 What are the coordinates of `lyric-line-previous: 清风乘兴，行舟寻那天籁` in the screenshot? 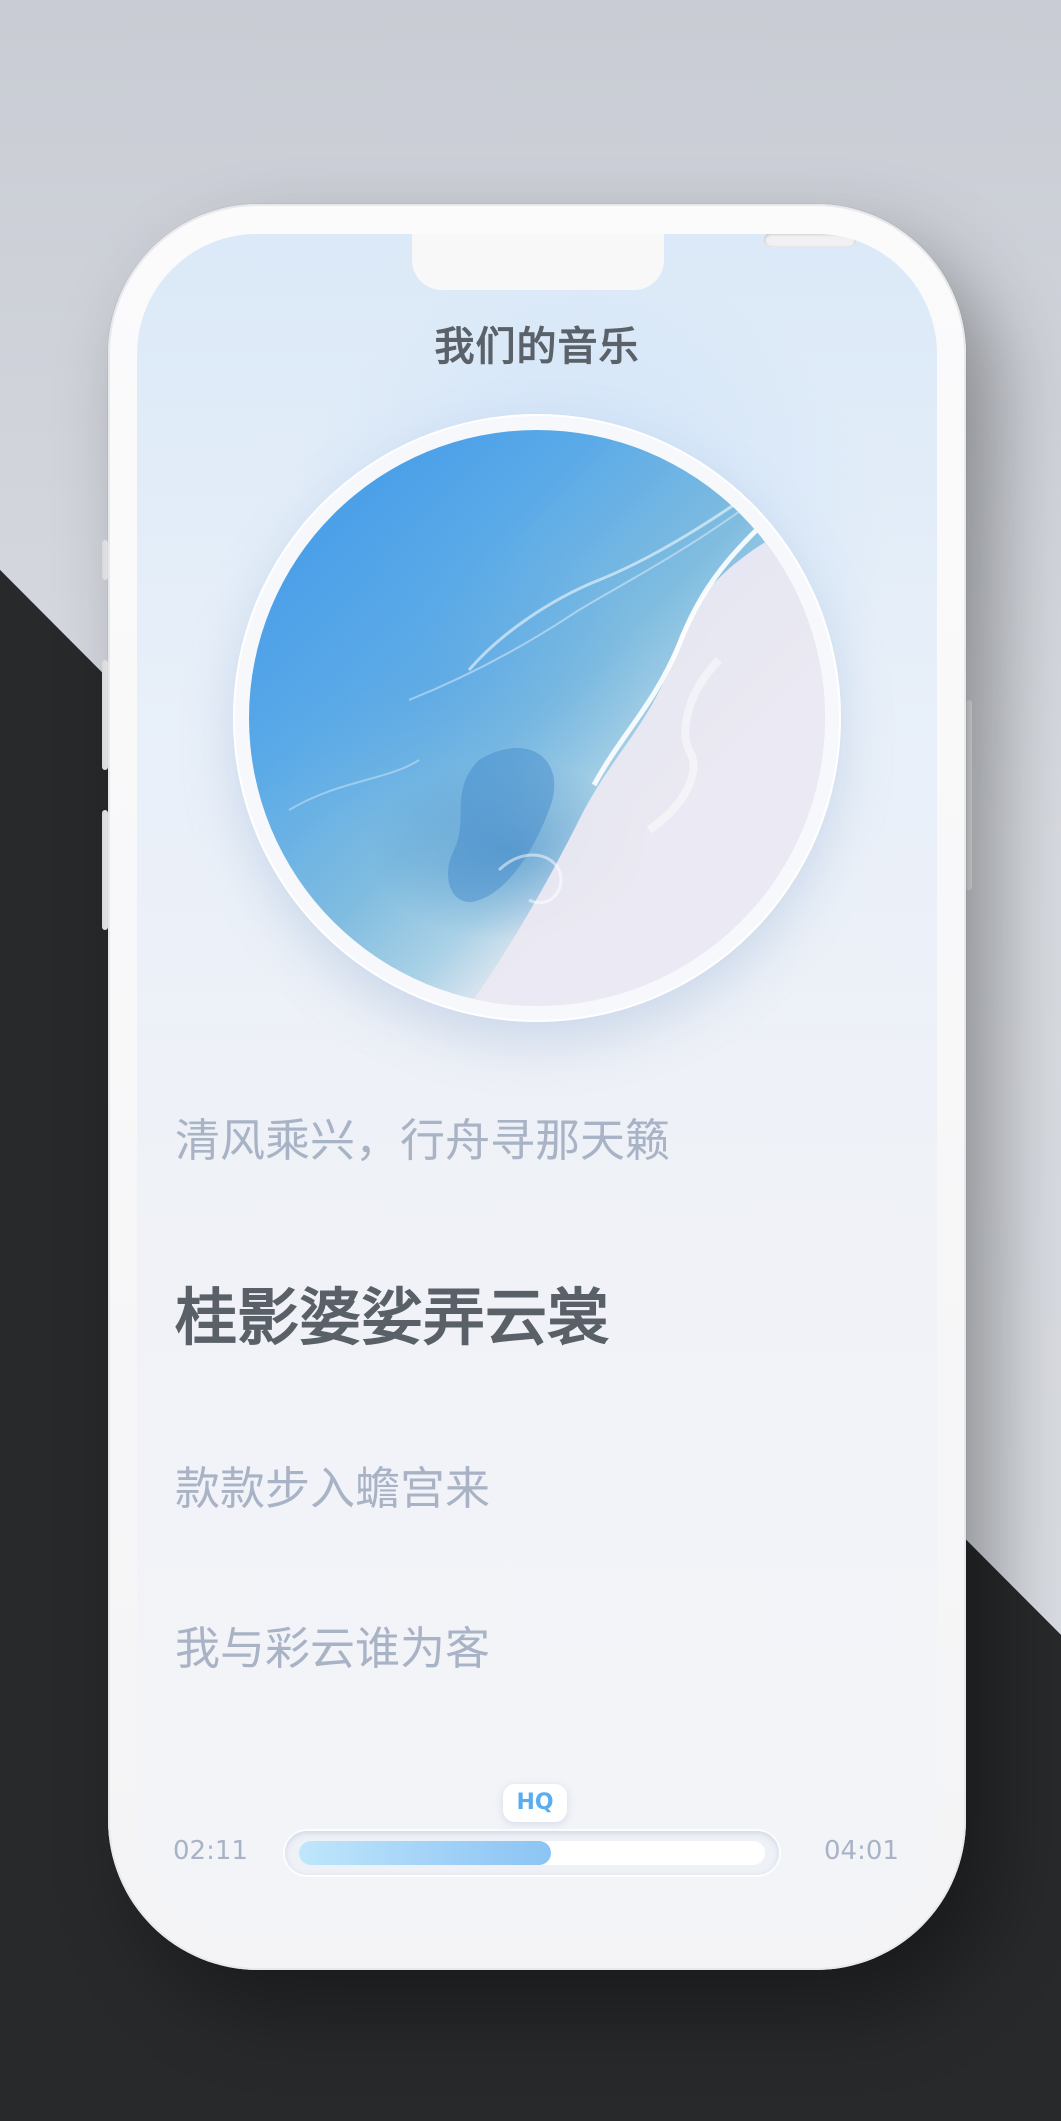 It's located at (422, 1136).